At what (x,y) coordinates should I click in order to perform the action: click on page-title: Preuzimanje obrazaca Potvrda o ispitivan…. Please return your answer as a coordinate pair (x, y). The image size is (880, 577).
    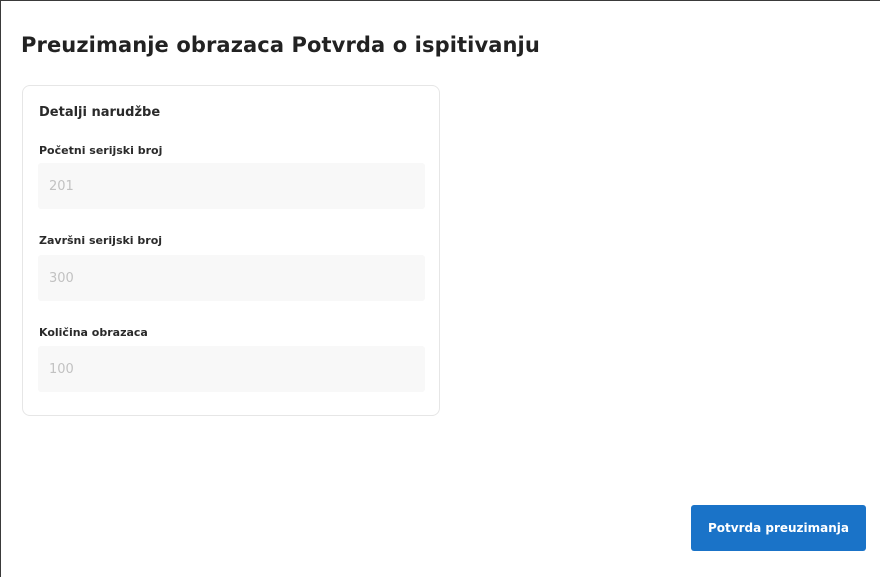
    Looking at the image, I should click on (280, 45).